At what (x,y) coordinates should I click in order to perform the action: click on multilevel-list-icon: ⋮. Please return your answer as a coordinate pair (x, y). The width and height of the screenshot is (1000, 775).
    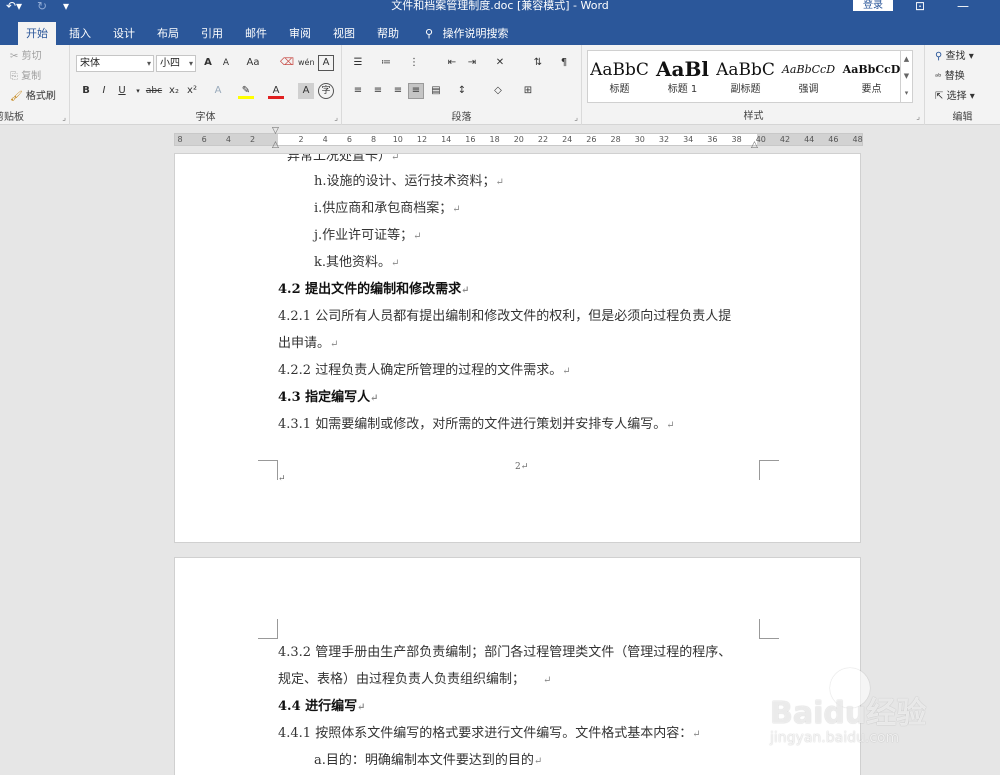
    Looking at the image, I should click on (414, 63).